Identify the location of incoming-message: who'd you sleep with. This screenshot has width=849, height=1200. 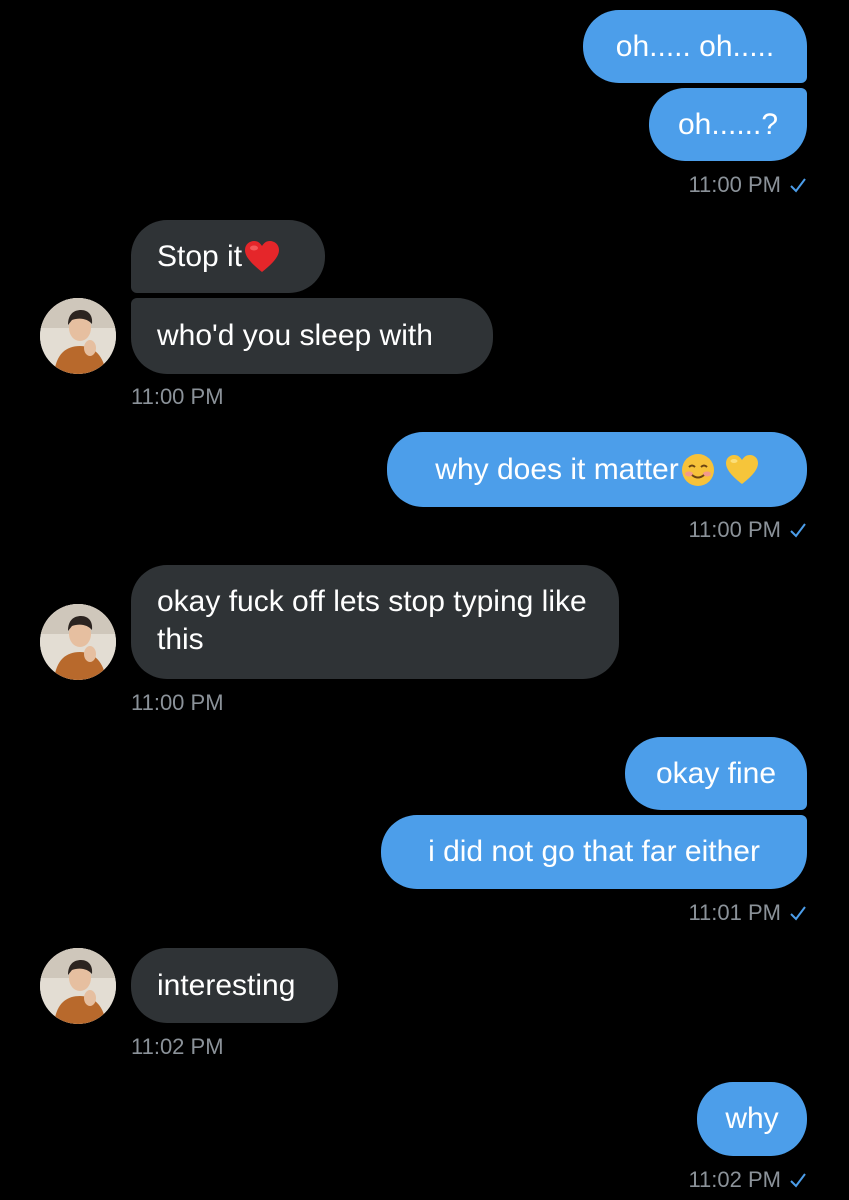
(312, 336).